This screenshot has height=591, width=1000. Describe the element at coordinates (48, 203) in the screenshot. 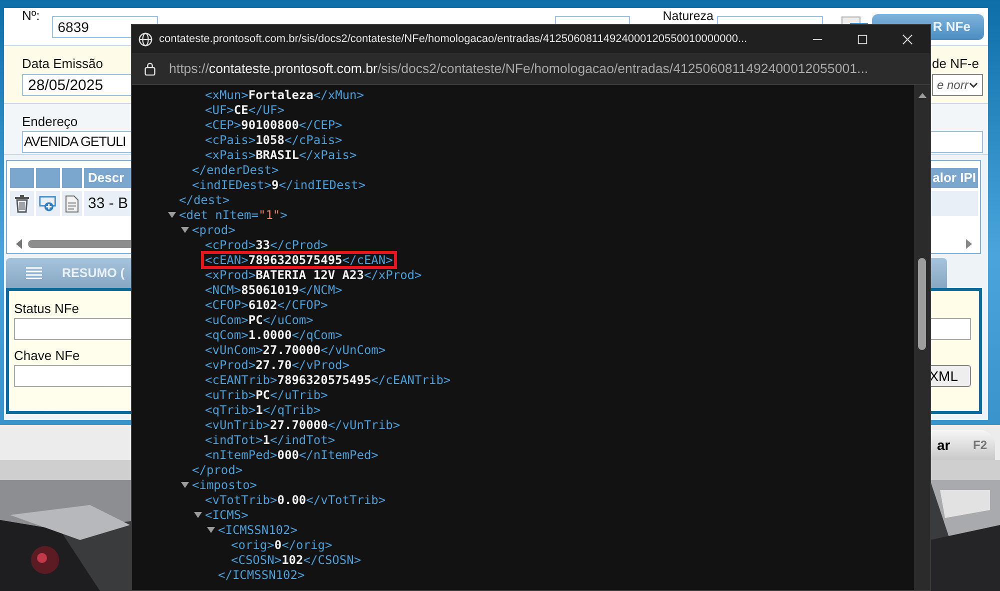

I see `add-icon` at that location.